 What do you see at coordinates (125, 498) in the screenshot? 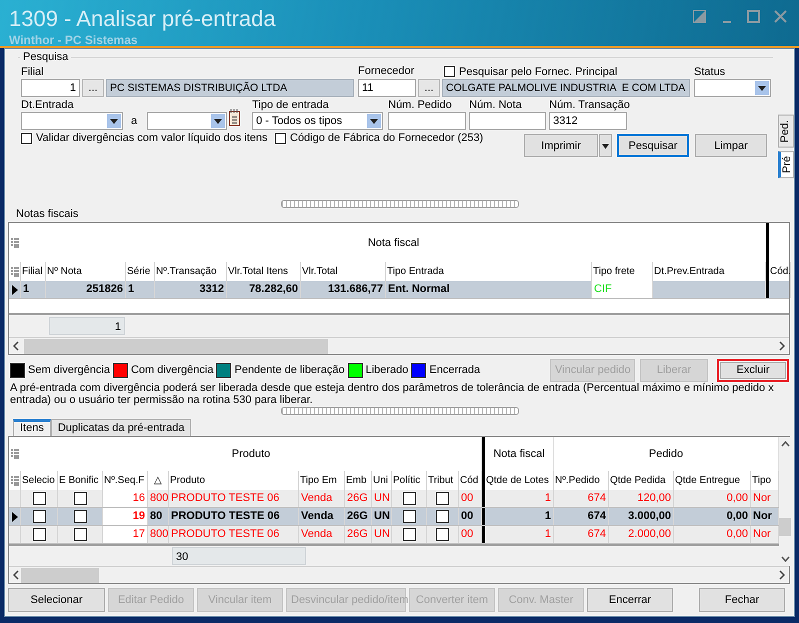
I see `table-cell: 16` at bounding box center [125, 498].